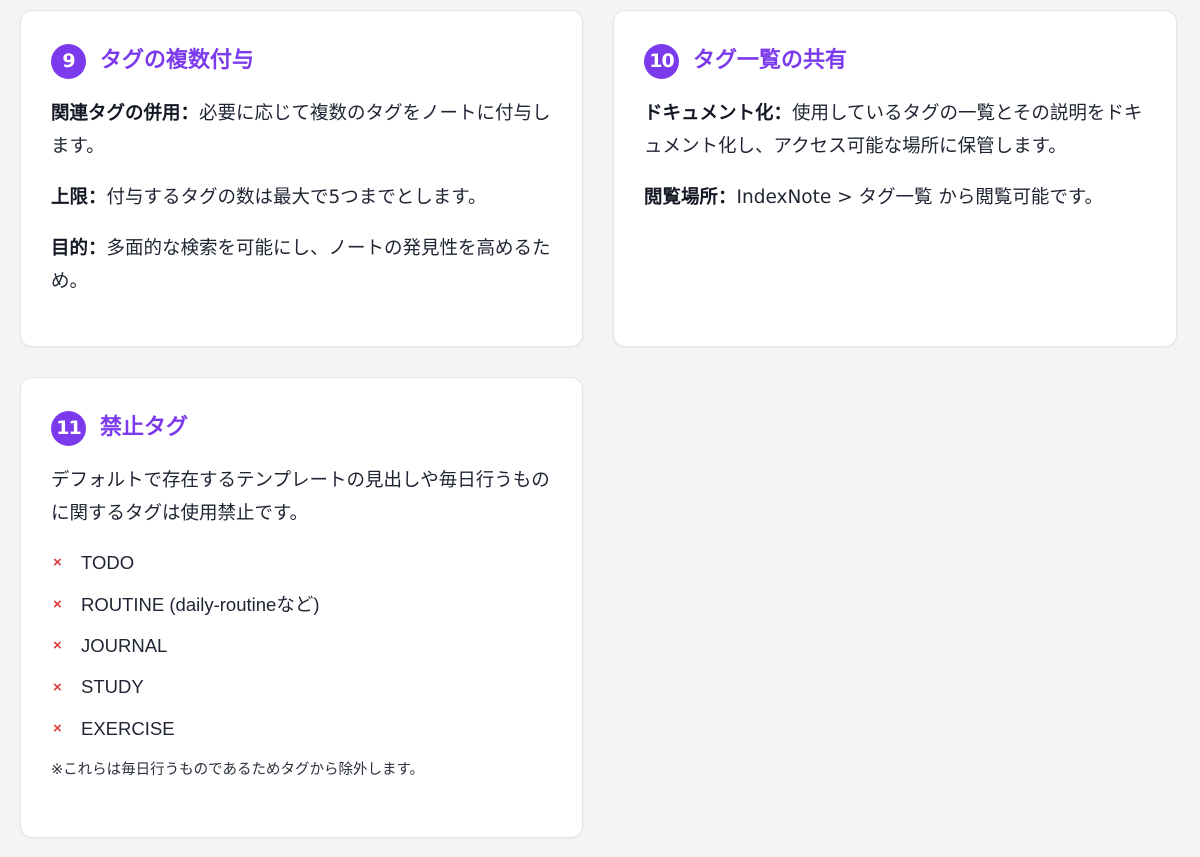  What do you see at coordinates (68, 428) in the screenshot?
I see `number-badge: 11` at bounding box center [68, 428].